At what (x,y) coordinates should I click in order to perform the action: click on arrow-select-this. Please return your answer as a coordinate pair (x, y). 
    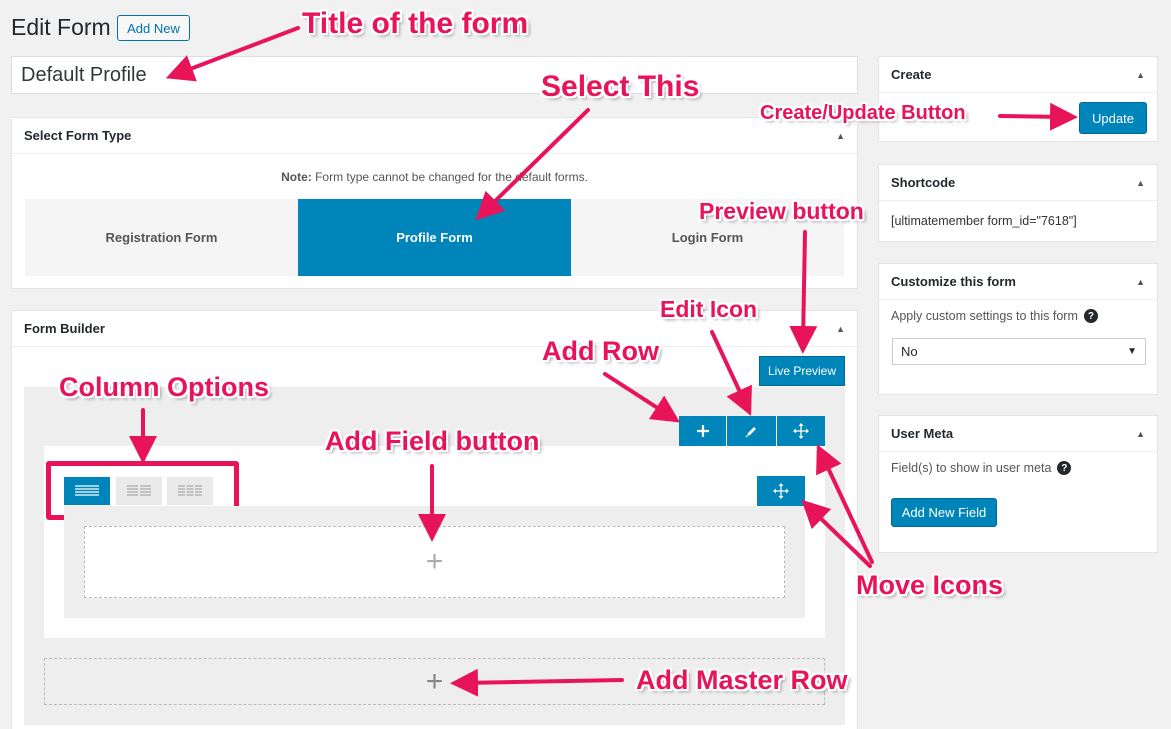
    Looking at the image, I should click on (532, 164).